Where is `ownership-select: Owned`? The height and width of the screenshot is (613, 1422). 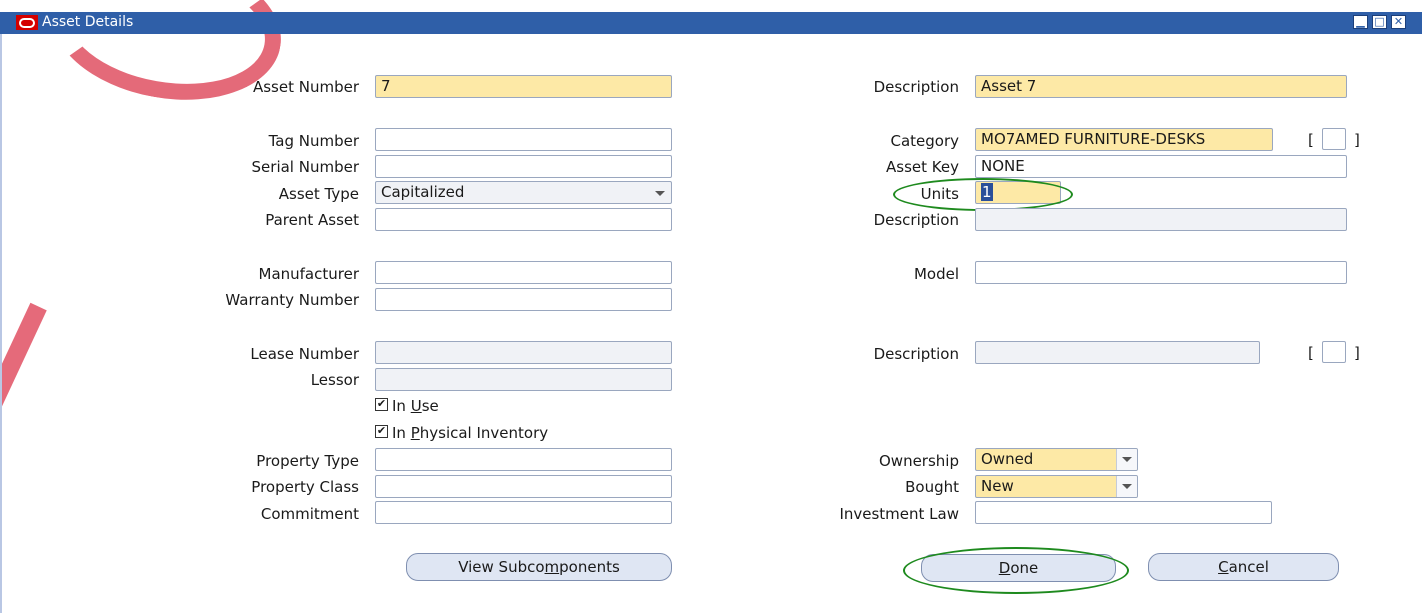 ownership-select: Owned is located at coordinates (1056, 459).